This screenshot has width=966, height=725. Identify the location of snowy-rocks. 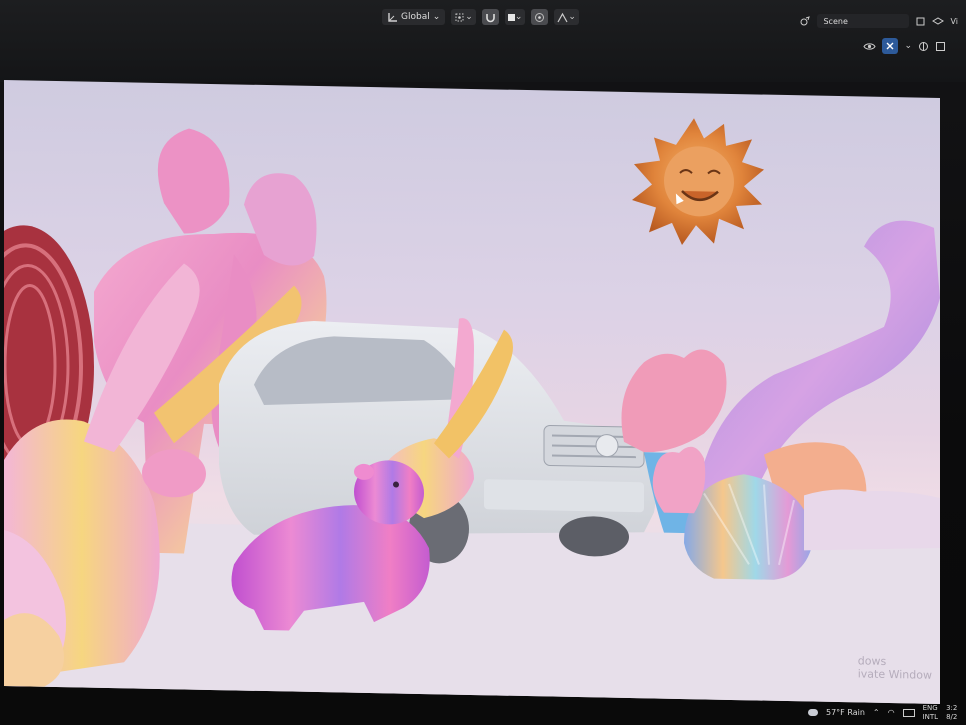
(872, 520).